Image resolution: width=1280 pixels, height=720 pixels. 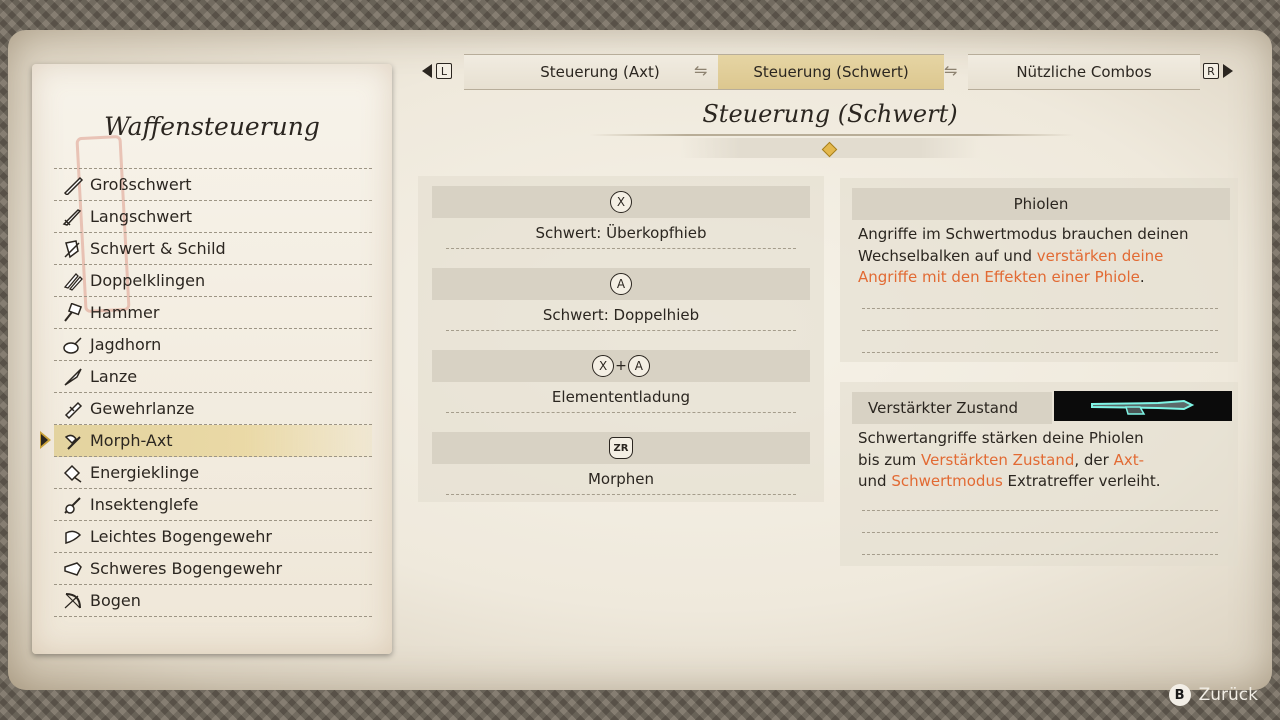 What do you see at coordinates (73, 185) in the screenshot?
I see `great-sword-icon` at bounding box center [73, 185].